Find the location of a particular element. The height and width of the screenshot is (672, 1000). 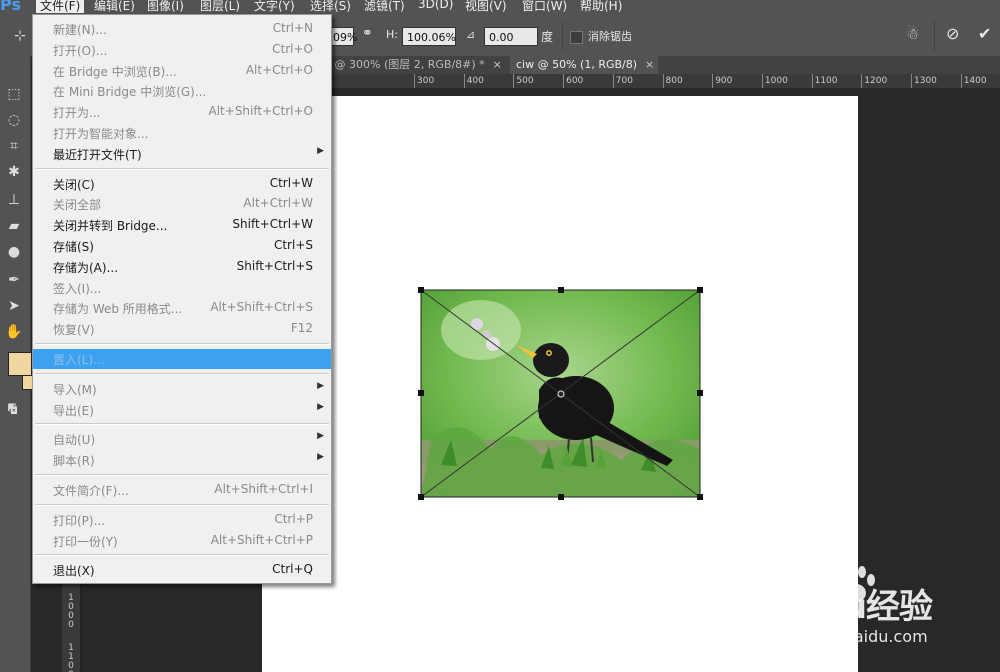

menu-item-label: 退出(X) is located at coordinates (74, 571).